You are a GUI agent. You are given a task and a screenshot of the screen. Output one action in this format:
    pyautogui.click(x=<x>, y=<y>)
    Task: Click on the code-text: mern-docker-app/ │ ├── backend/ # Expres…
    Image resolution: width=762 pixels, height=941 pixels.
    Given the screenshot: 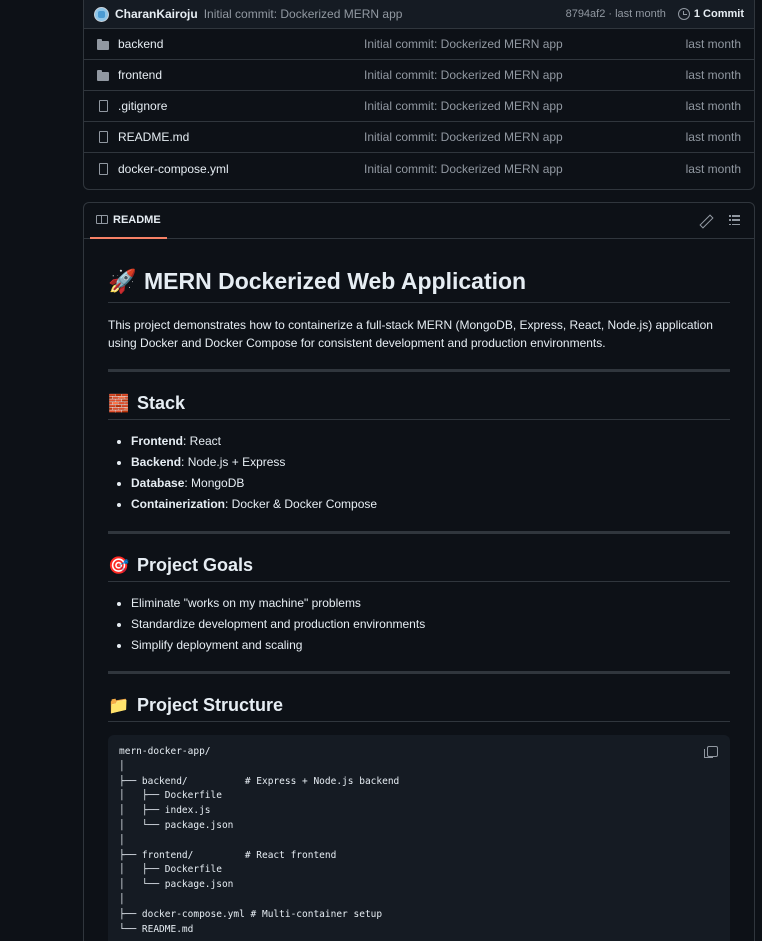 What is the action you would take?
    pyautogui.click(x=259, y=840)
    